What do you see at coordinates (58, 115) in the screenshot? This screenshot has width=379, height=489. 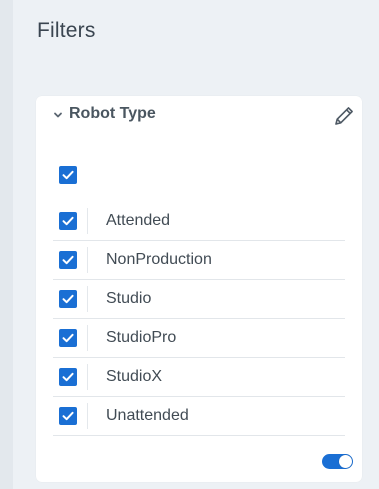 I see `chevron-down-icon` at bounding box center [58, 115].